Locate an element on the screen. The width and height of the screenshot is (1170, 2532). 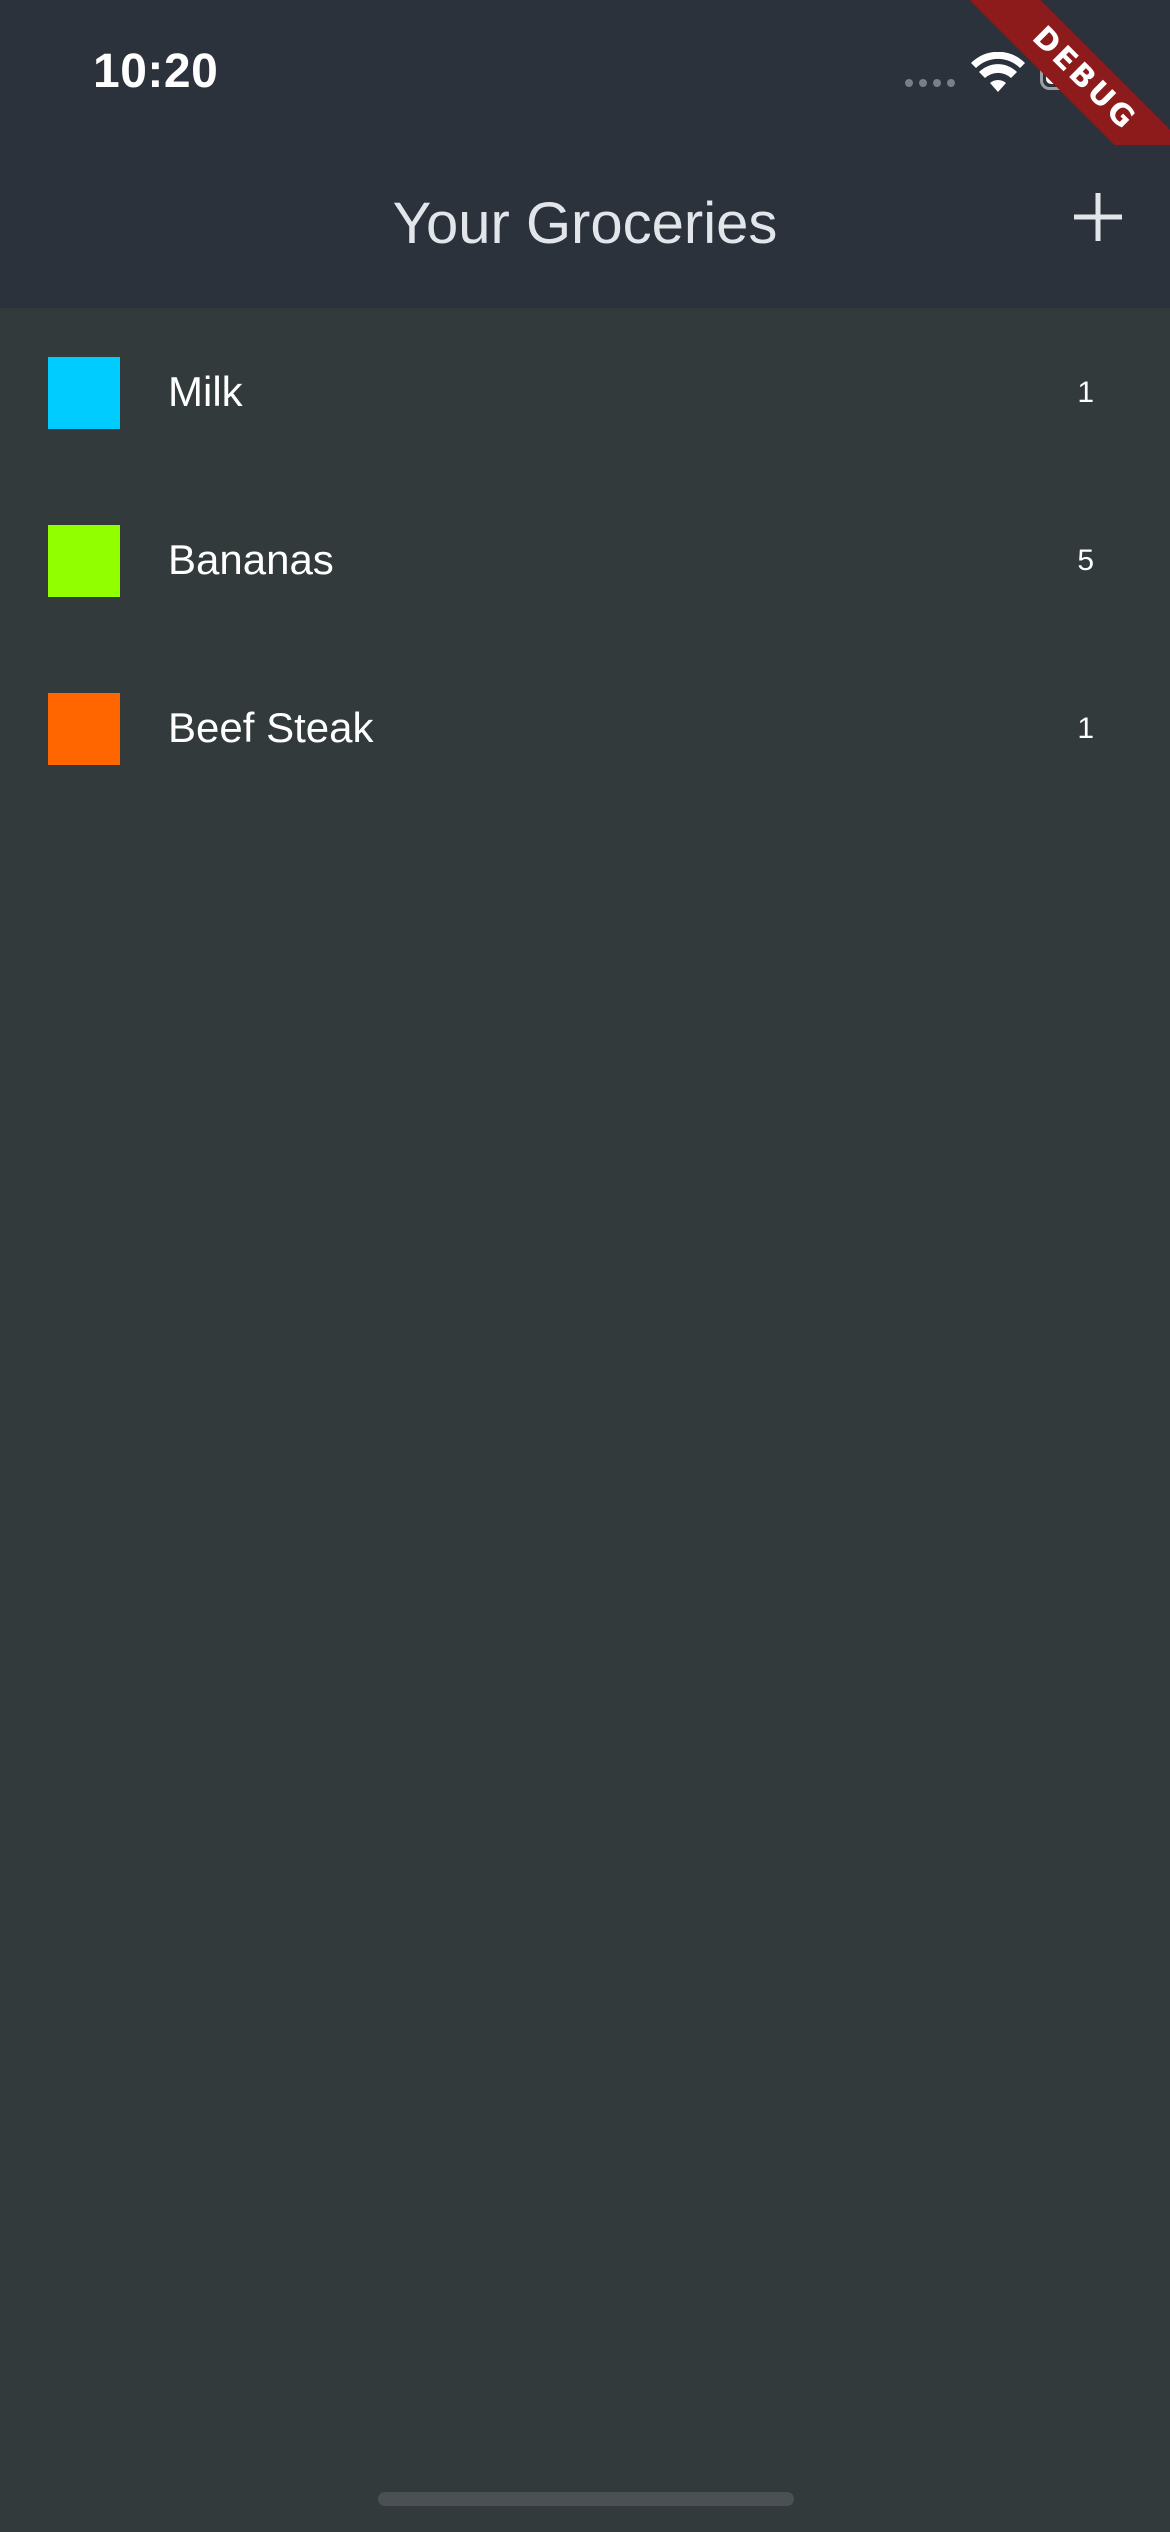
app-bar: Your Groceries is located at coordinates (585, 226).